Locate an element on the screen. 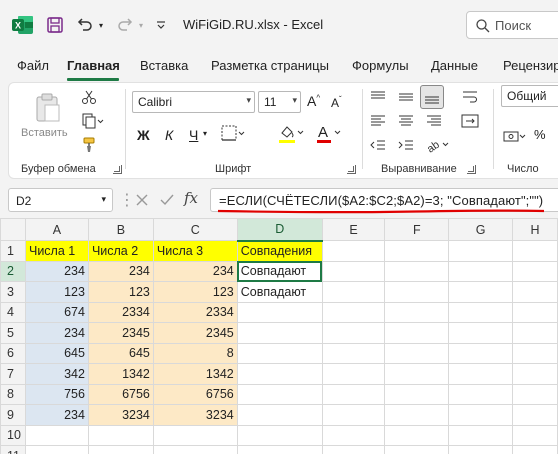 This screenshot has width=558, height=454. cell-c6: 8 is located at coordinates (195, 353).